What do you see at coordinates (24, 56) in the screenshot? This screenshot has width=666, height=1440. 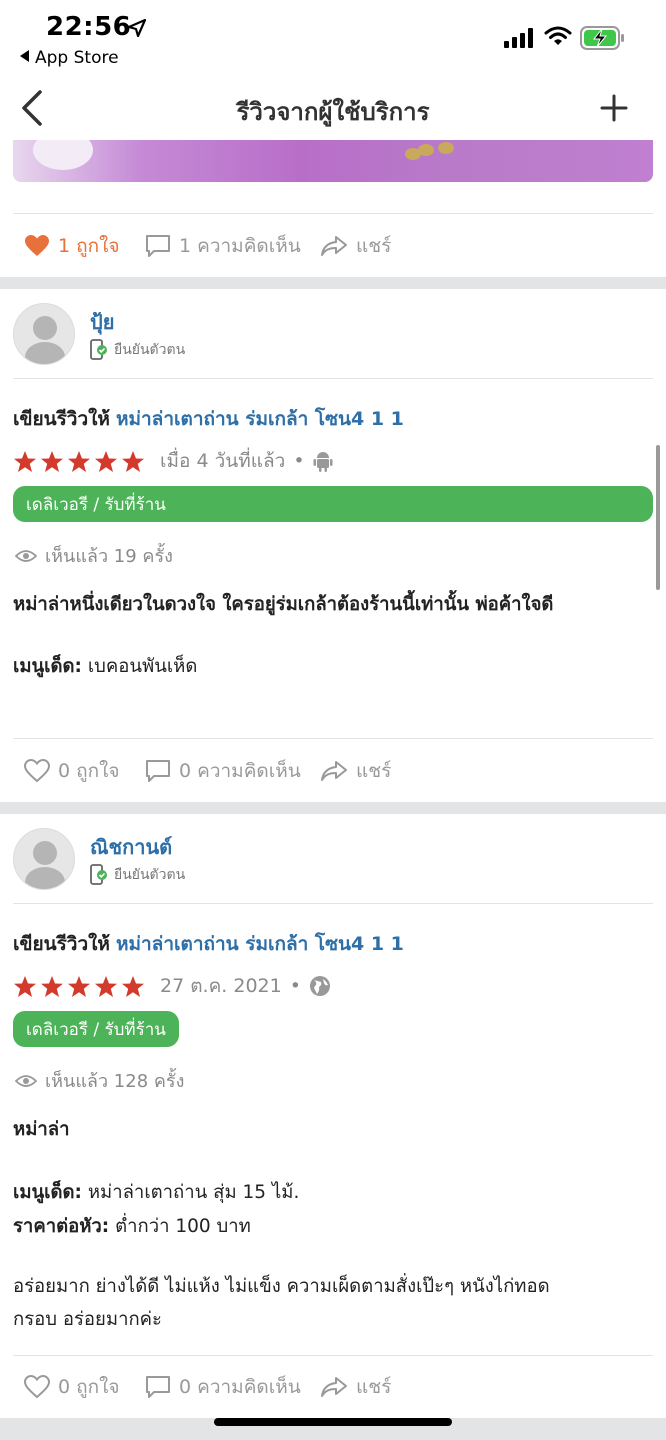 I see `back-triangle-icon` at bounding box center [24, 56].